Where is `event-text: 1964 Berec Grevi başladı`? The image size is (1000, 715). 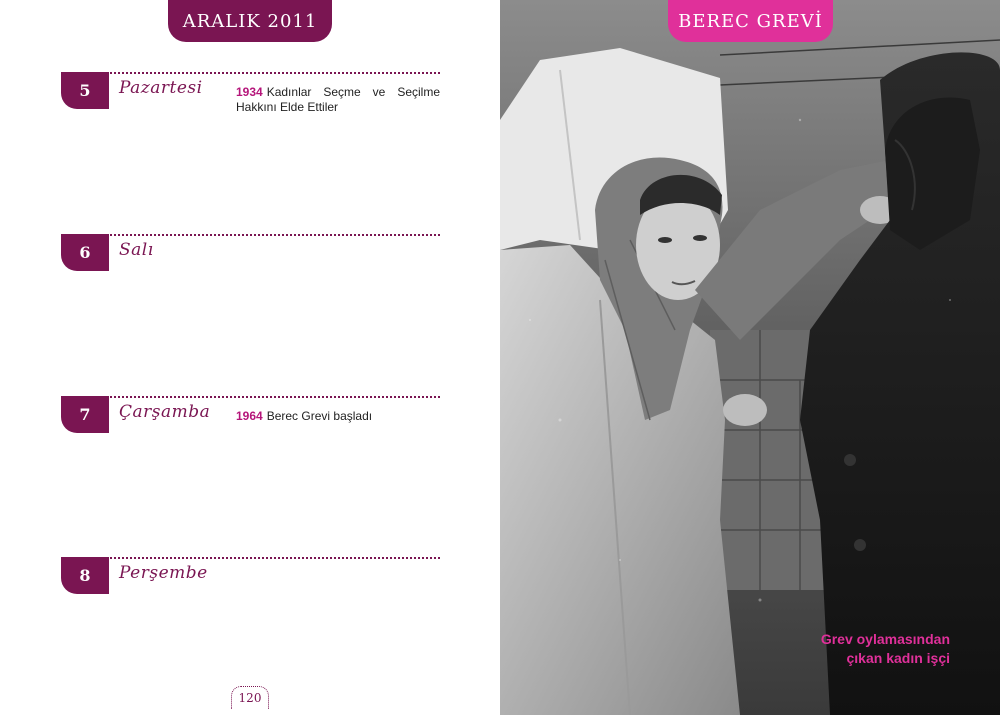 event-text: 1964 Berec Grevi başladı is located at coordinates (338, 416).